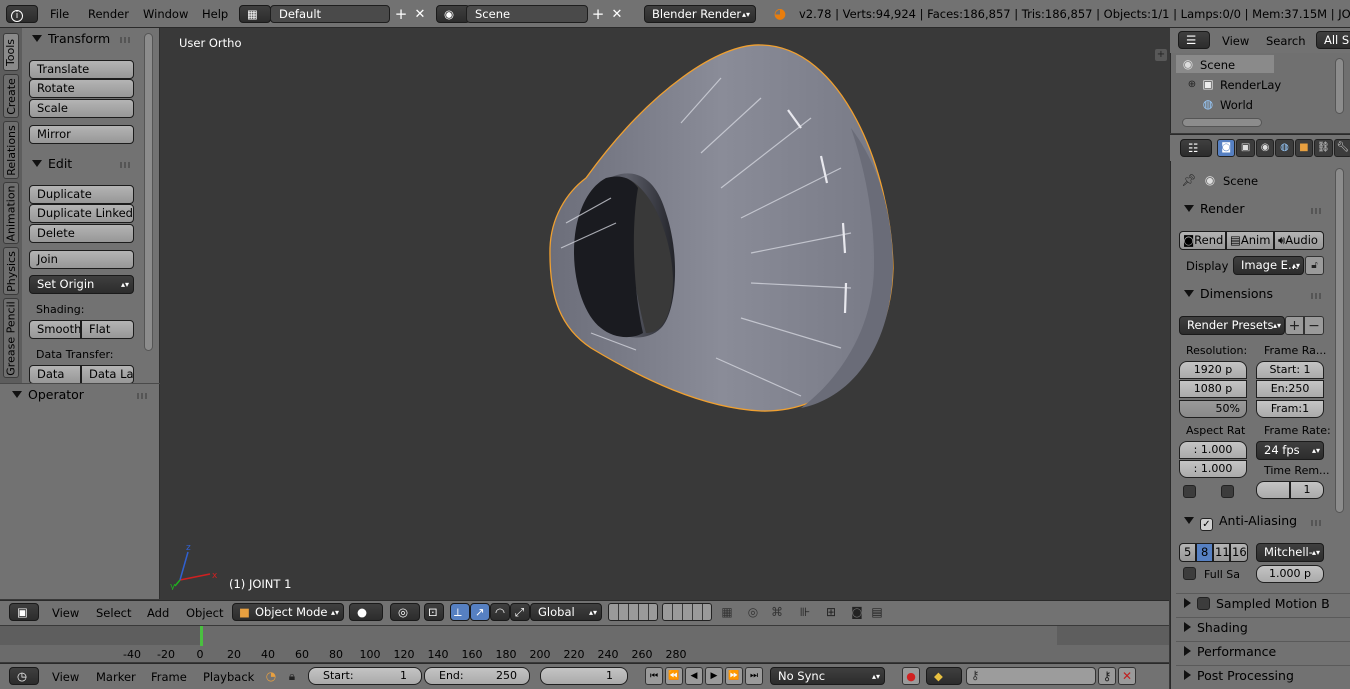 The width and height of the screenshot is (1350, 689). I want to click on outliner-vscroll, so click(1339, 86).